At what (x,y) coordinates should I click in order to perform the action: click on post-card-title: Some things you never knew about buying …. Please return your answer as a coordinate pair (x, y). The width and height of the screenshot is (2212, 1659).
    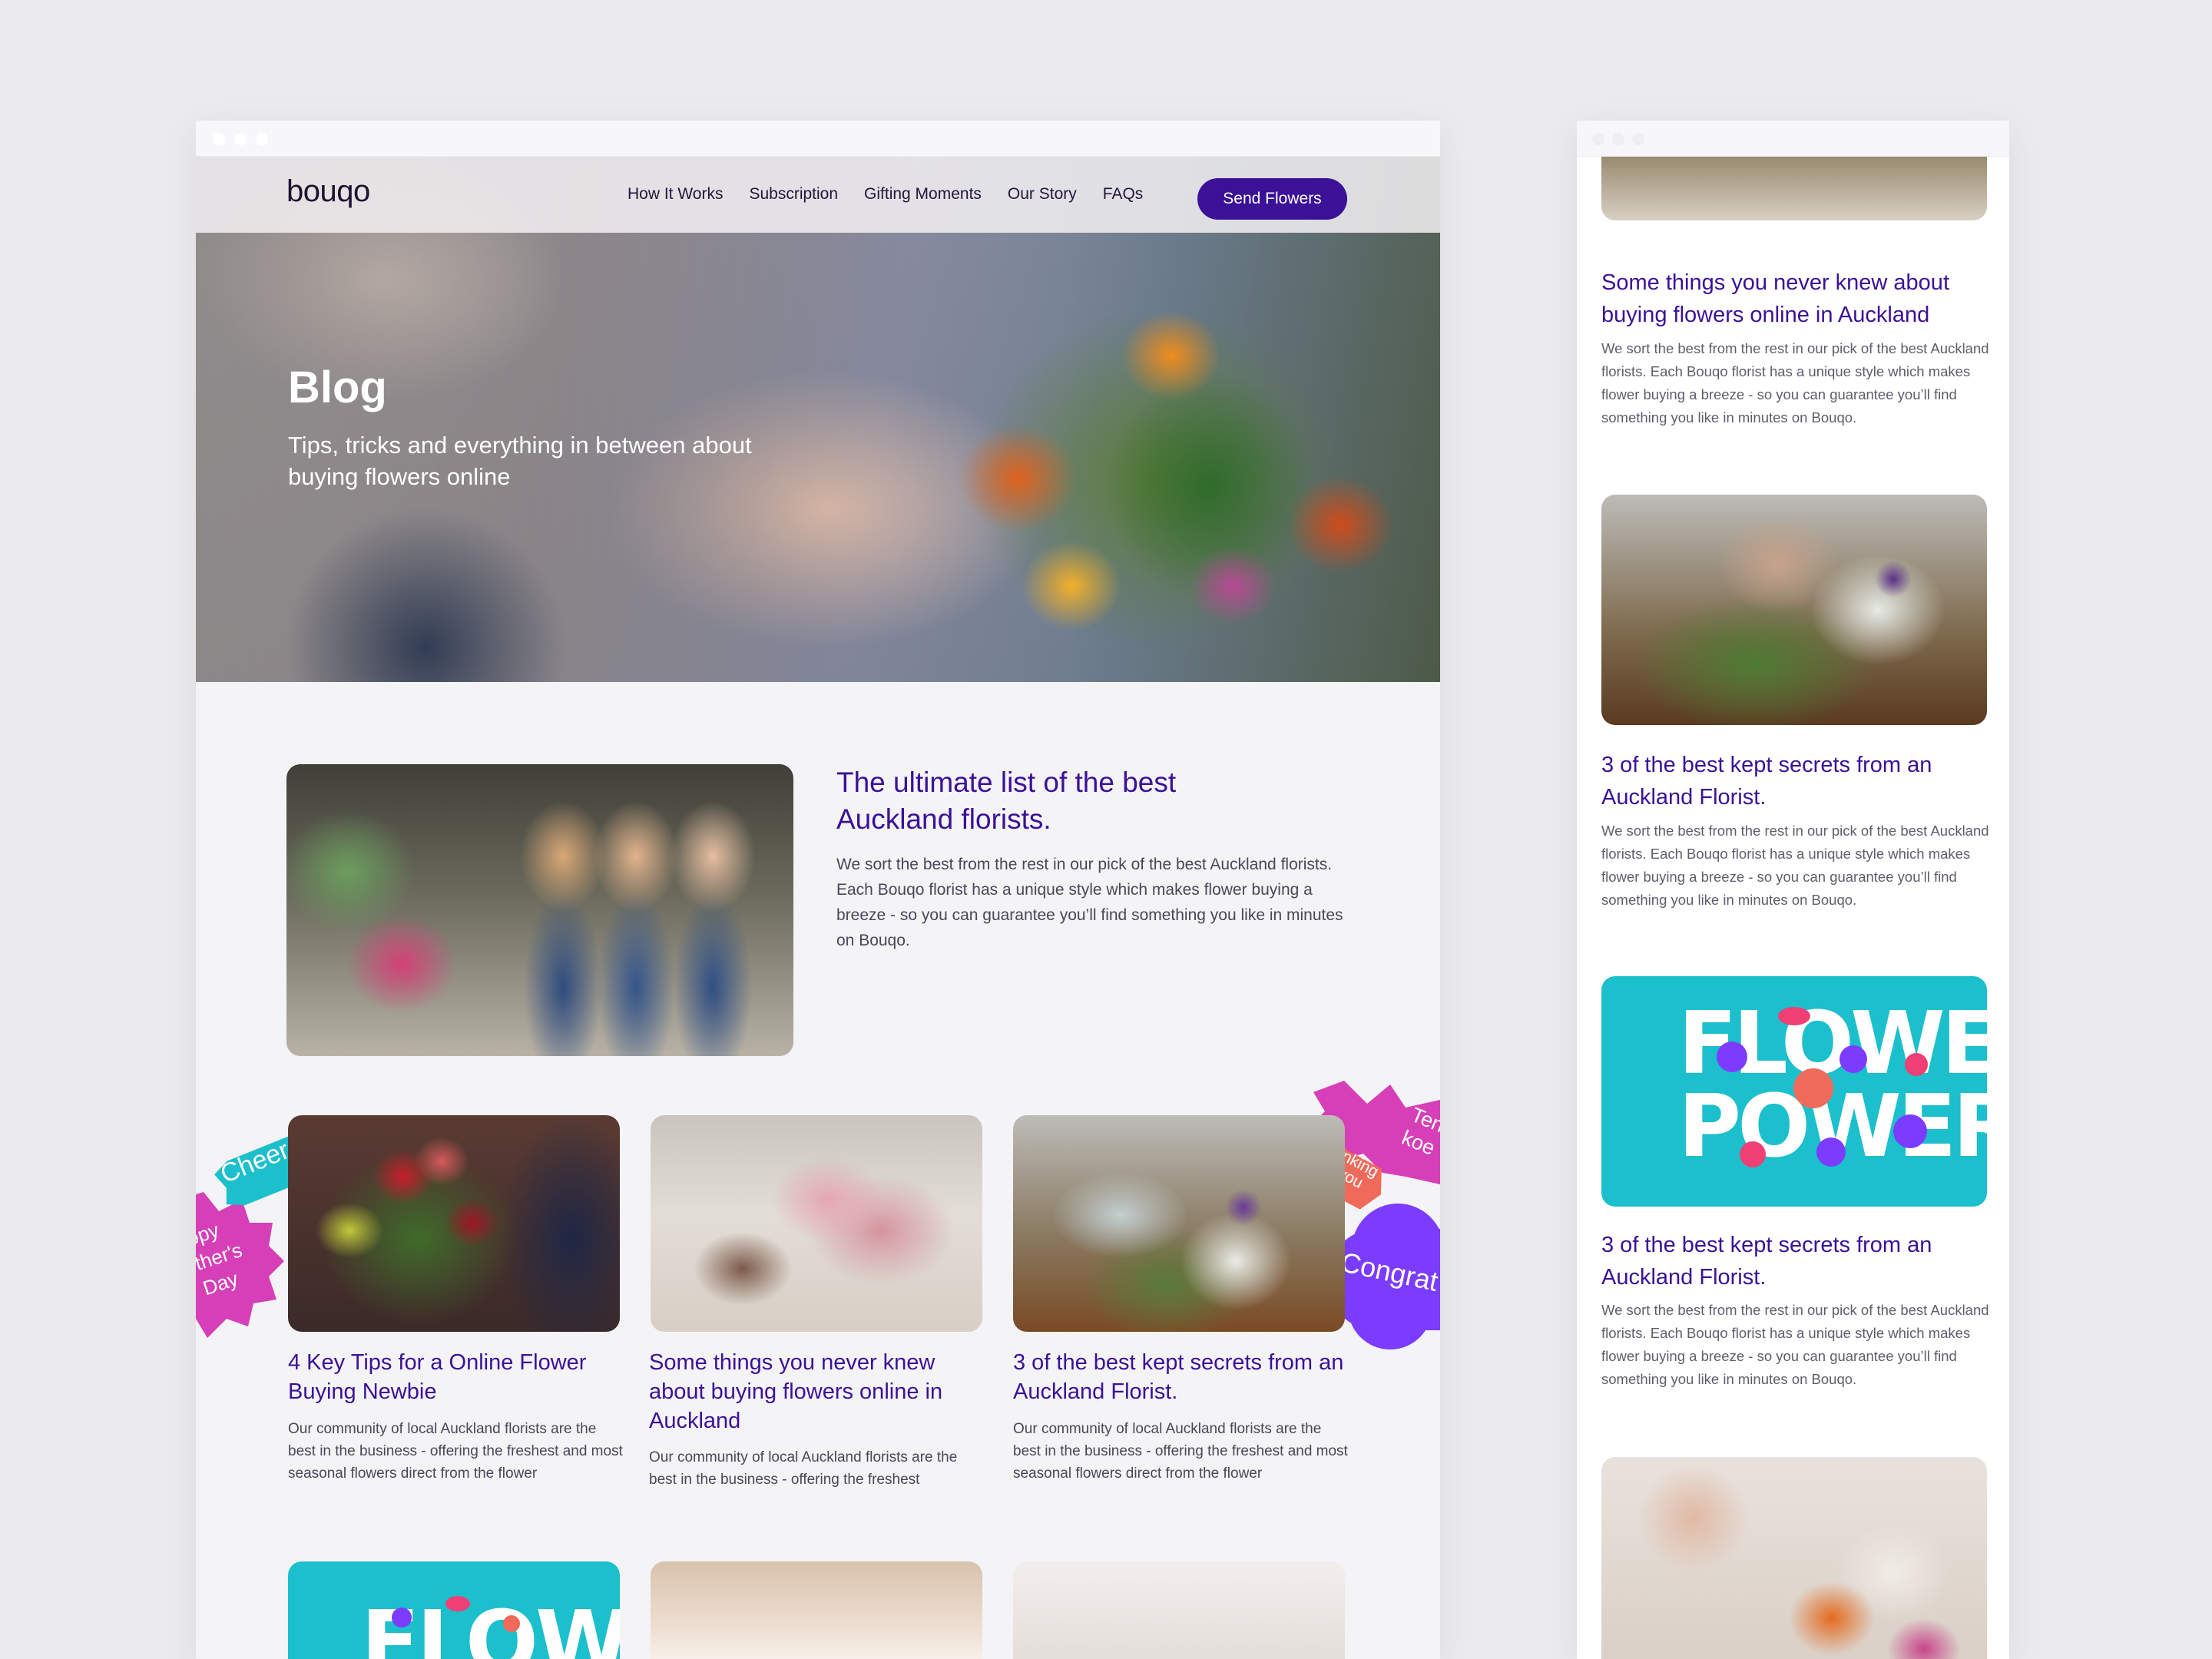
    Looking at the image, I should click on (818, 1392).